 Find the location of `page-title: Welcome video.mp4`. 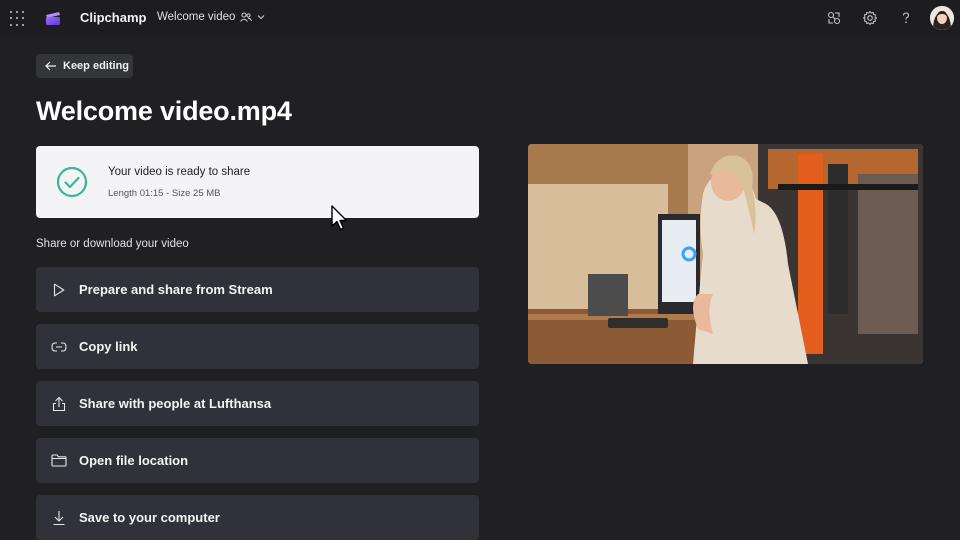

page-title: Welcome video.mp4 is located at coordinates (164, 111).